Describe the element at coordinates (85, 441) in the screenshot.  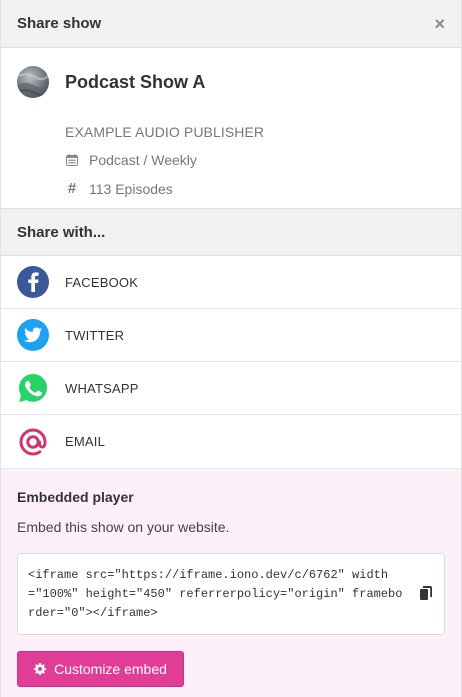
I see `share-email-label: EMAIL` at that location.